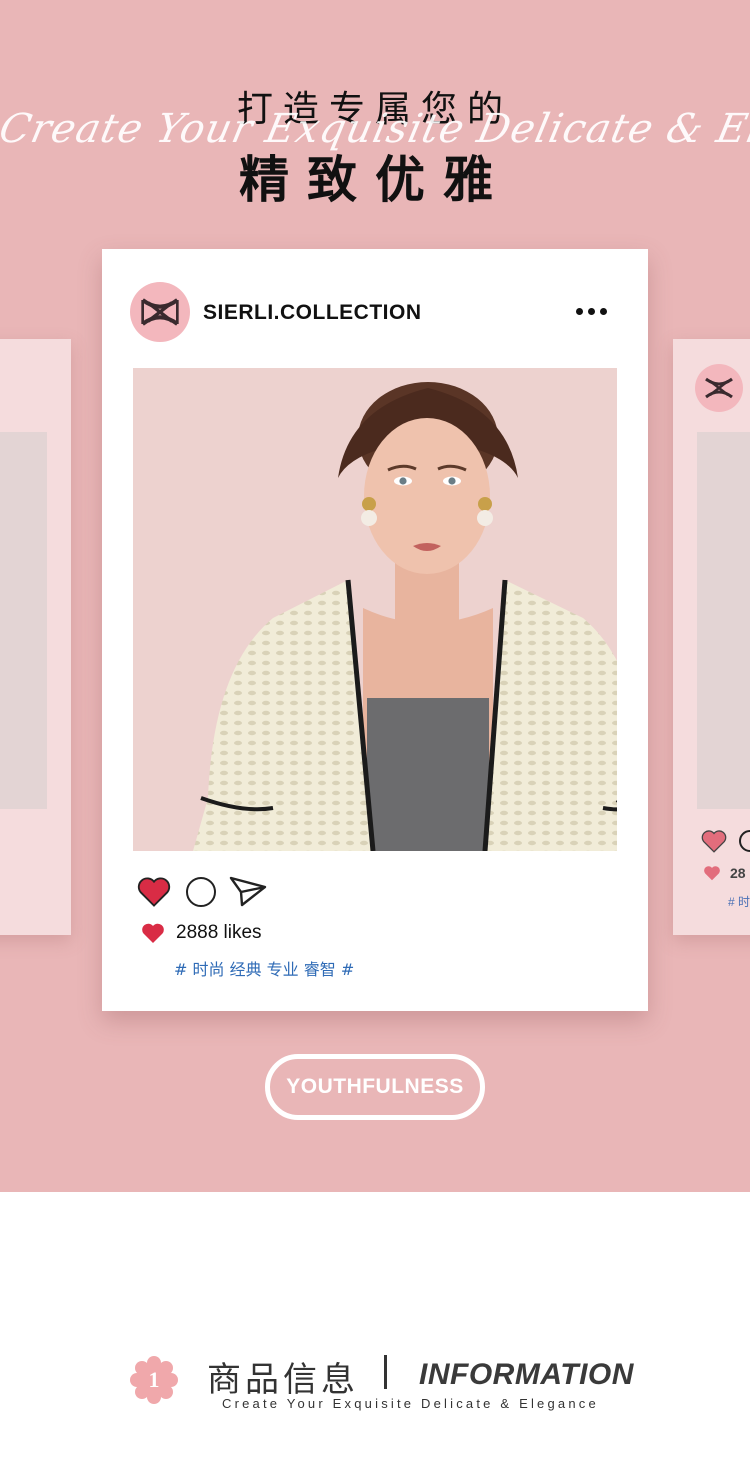 This screenshot has height=1461, width=750. What do you see at coordinates (23, 620) in the screenshot?
I see `side-card-left-image` at bounding box center [23, 620].